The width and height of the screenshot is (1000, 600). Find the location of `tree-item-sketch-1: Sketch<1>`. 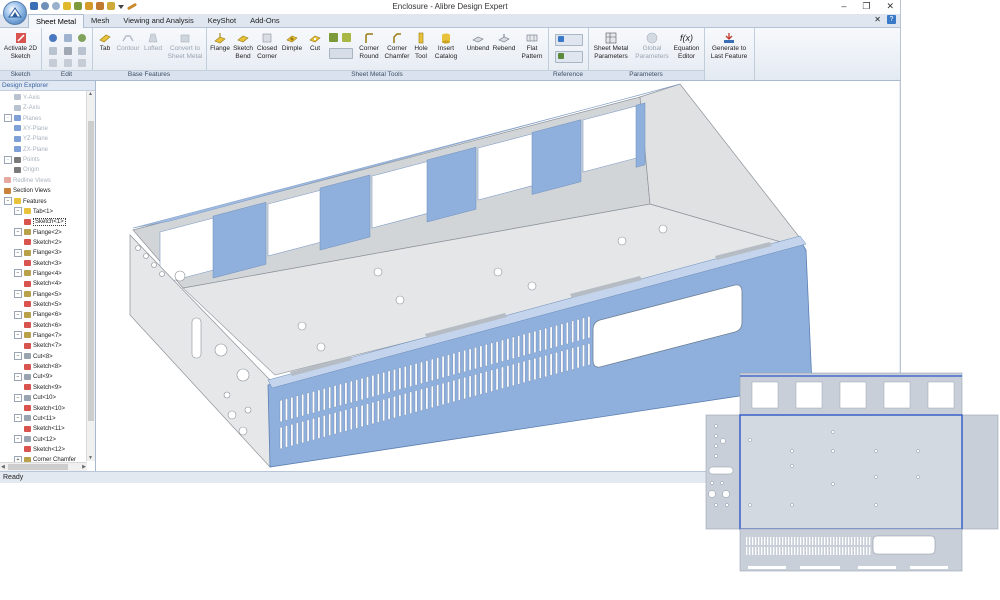

tree-item-sketch-1: Sketch<1> is located at coordinates (45, 222).